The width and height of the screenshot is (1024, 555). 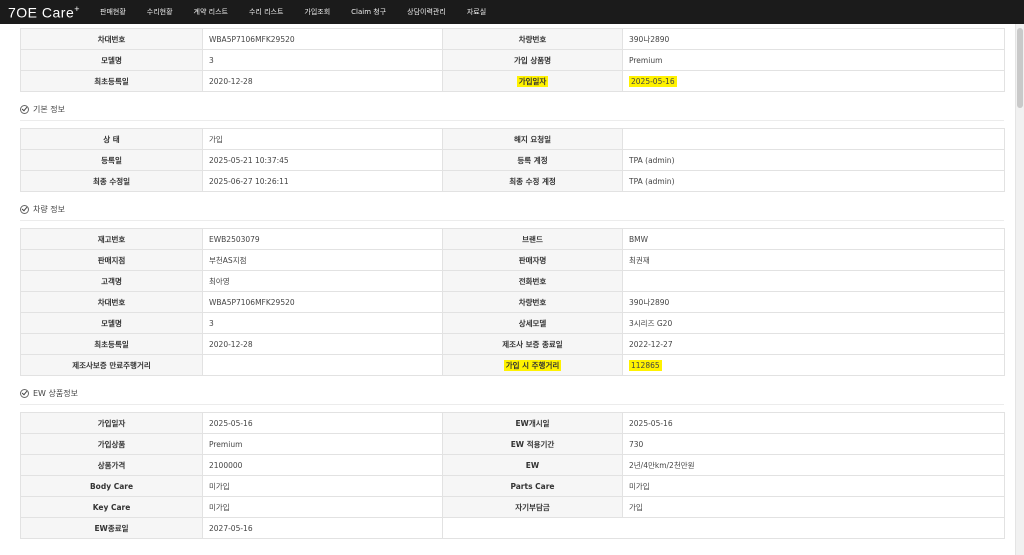 I want to click on field-value: 2025-05-21 10:37:45, so click(x=322, y=160).